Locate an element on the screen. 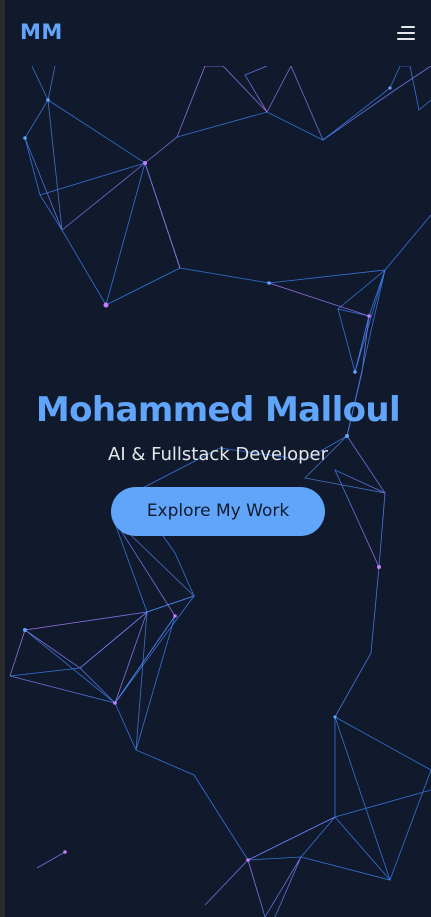 Image resolution: width=431 pixels, height=917 pixels. hero-subtitle: AI & Fullstack Developer is located at coordinates (218, 454).